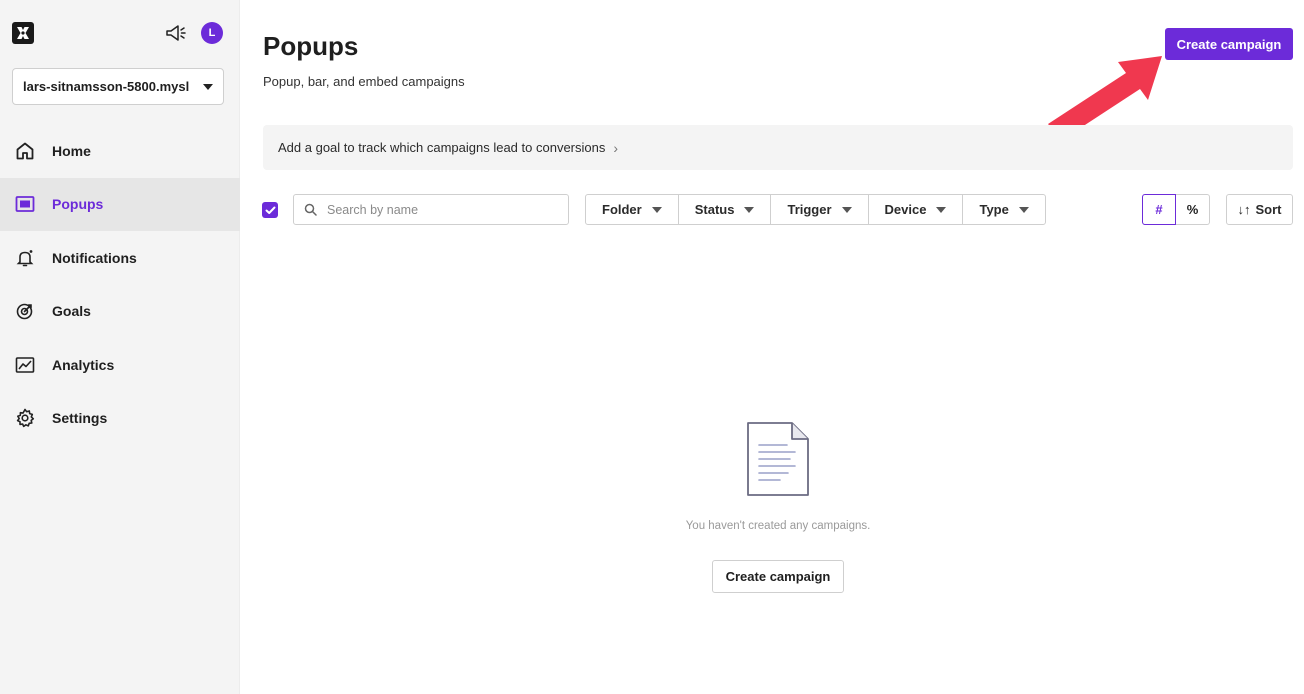  I want to click on select-all-checkbox, so click(270, 210).